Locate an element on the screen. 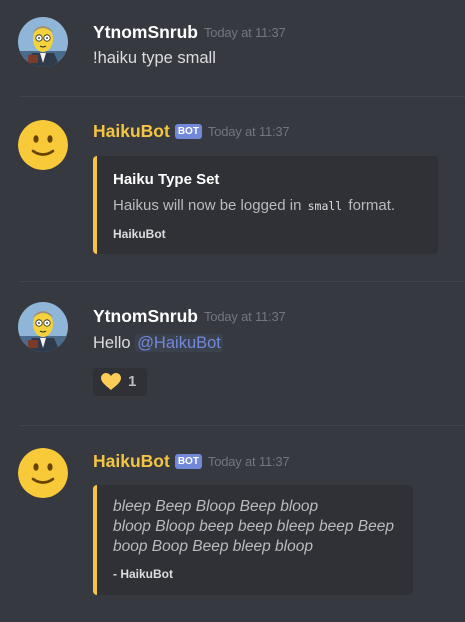 The height and width of the screenshot is (622, 465). user-mention: @HaikuBot is located at coordinates (179, 343).